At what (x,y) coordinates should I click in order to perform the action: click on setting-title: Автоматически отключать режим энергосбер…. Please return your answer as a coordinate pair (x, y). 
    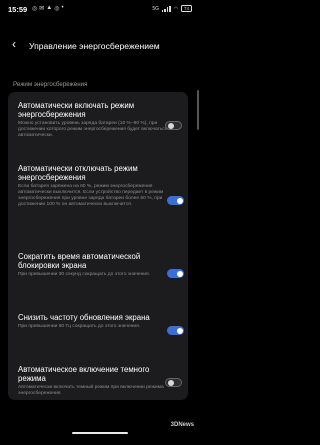
    Looking at the image, I should click on (78, 173).